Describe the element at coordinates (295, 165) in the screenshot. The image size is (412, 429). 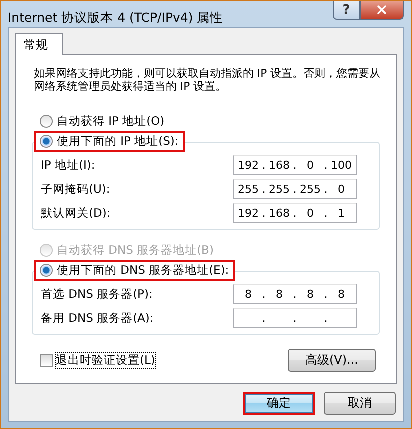
I see `ip-address-field: 192 . 168 . 0 . 100` at that location.